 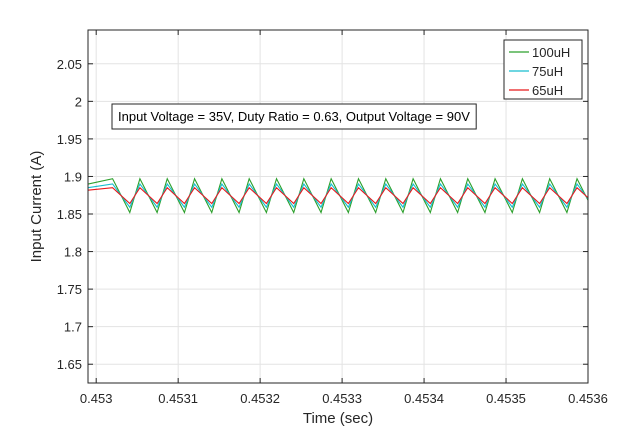 I want to click on y-tick-label: 1.7, so click(x=73, y=327).